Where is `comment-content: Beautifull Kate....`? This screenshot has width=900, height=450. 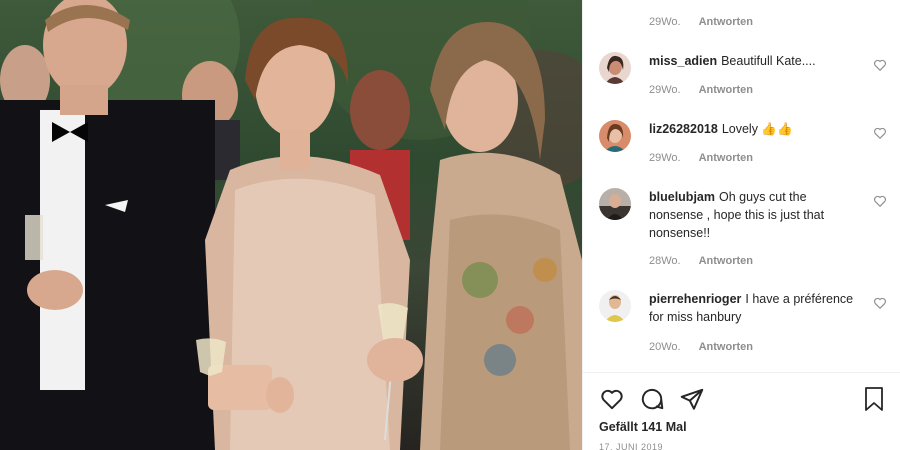
comment-content: Beautifull Kate.... is located at coordinates (768, 61).